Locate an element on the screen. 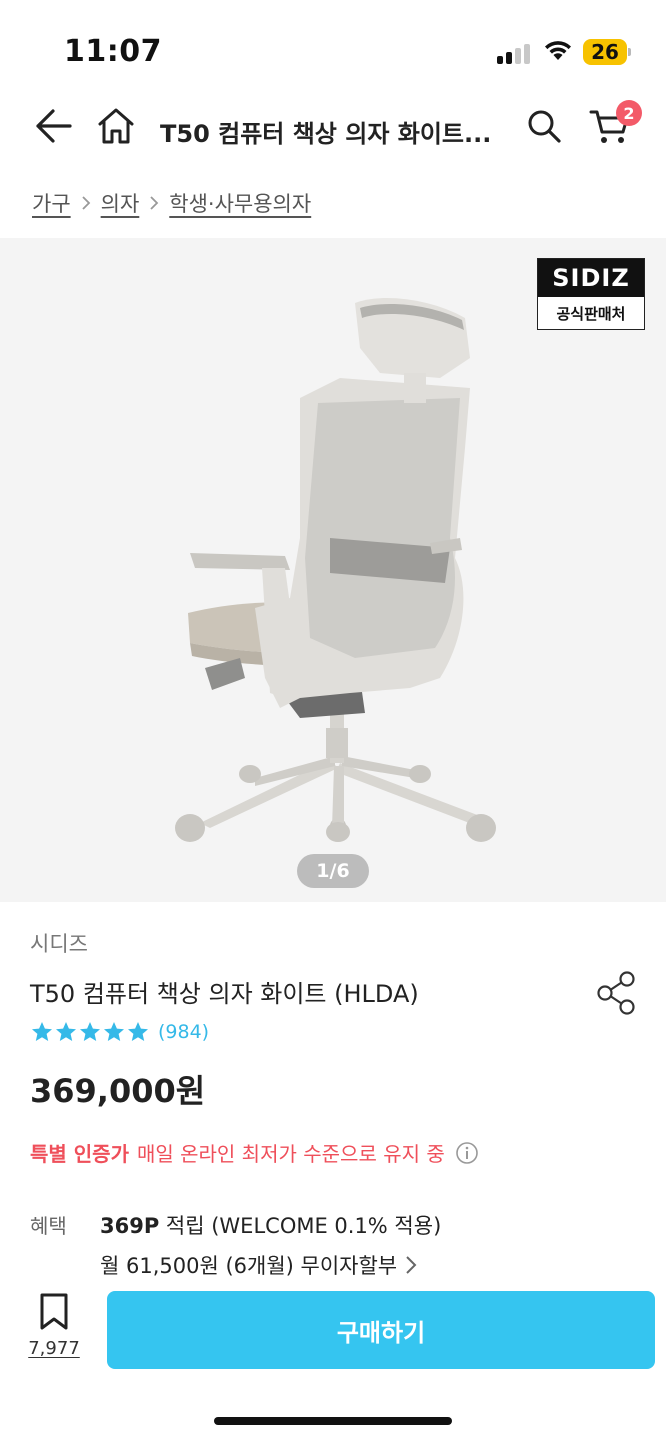 The width and height of the screenshot is (666, 1440). review-count: (984) is located at coordinates (183, 1032).